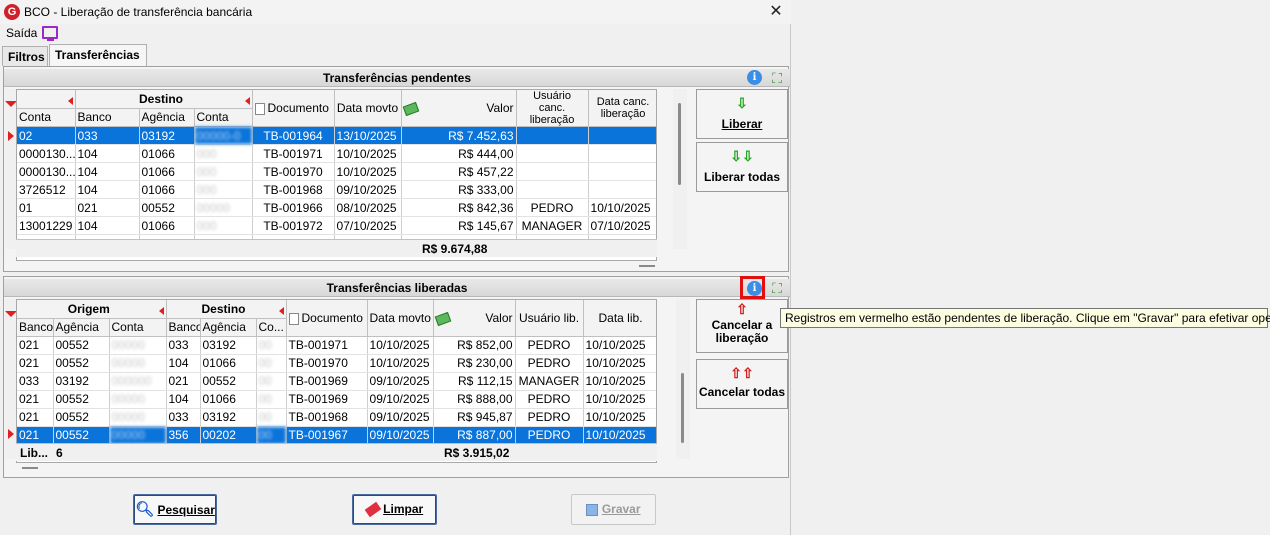 This screenshot has width=1270, height=535. What do you see at coordinates (223, 189) in the screenshot?
I see `cell-conta2: 000` at bounding box center [223, 189].